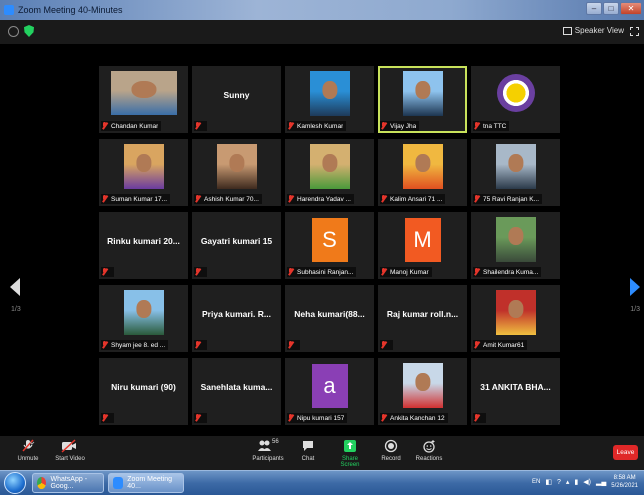 Image resolution: width=644 pixels, height=495 pixels. I want to click on taskbar-clock: 8:58 AM 5/26/2021, so click(624, 482).